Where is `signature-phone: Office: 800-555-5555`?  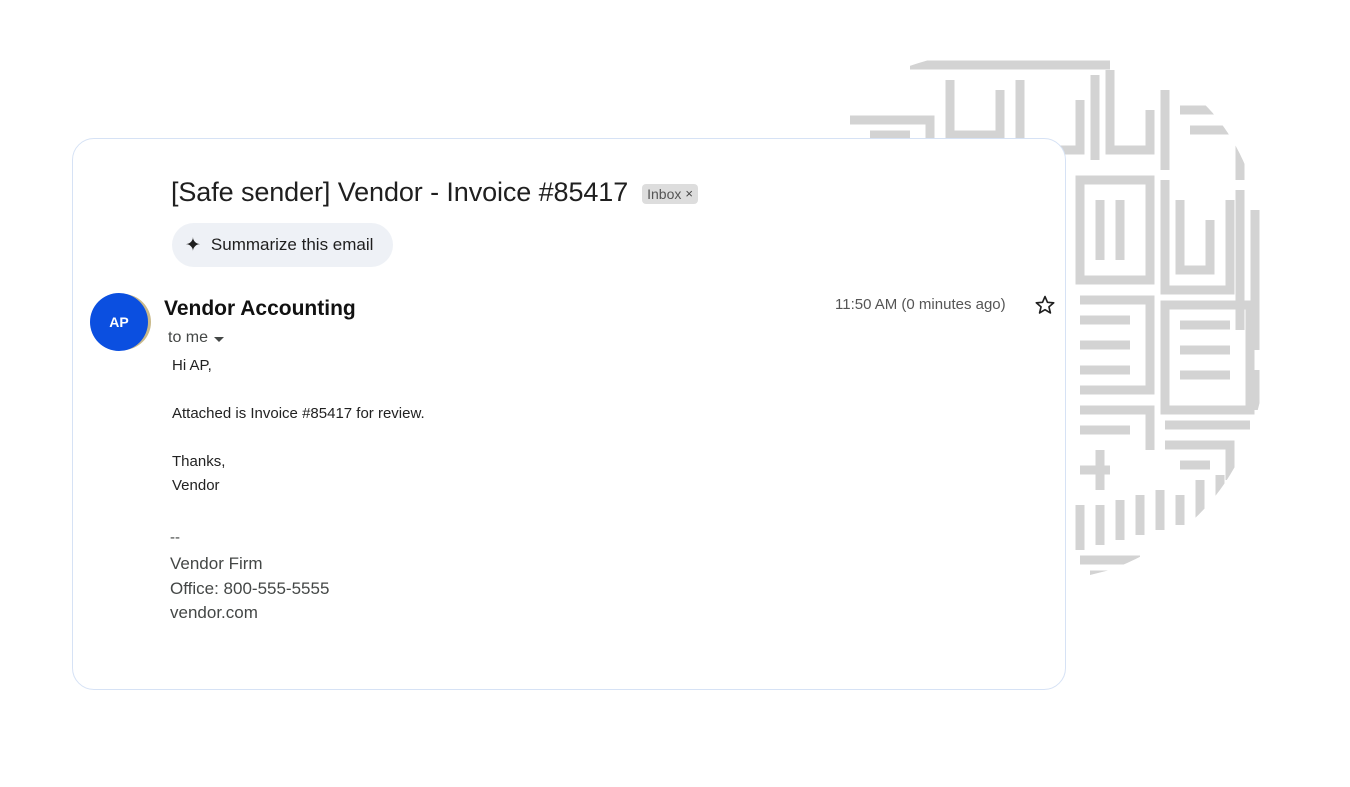
signature-phone: Office: 800-555-5555 is located at coordinates (250, 588).